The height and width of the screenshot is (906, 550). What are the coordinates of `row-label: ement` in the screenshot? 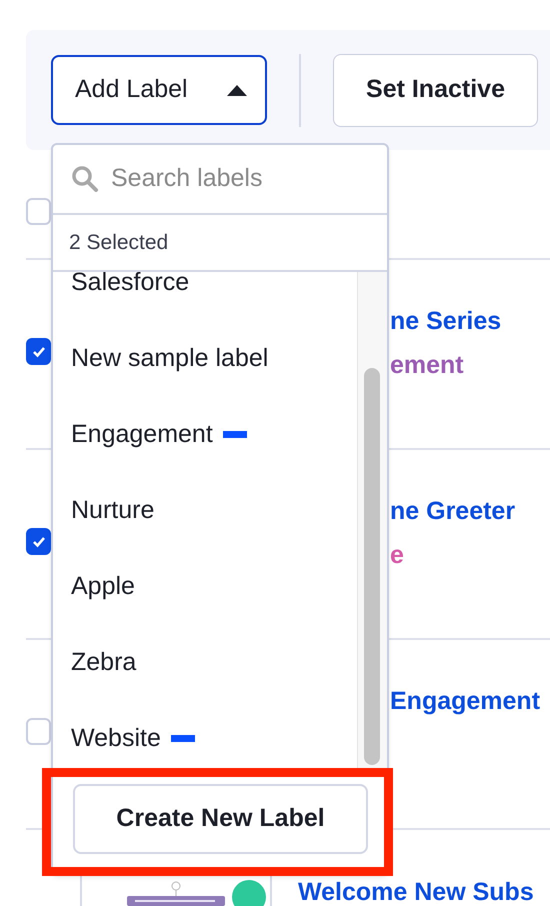 It's located at (427, 365).